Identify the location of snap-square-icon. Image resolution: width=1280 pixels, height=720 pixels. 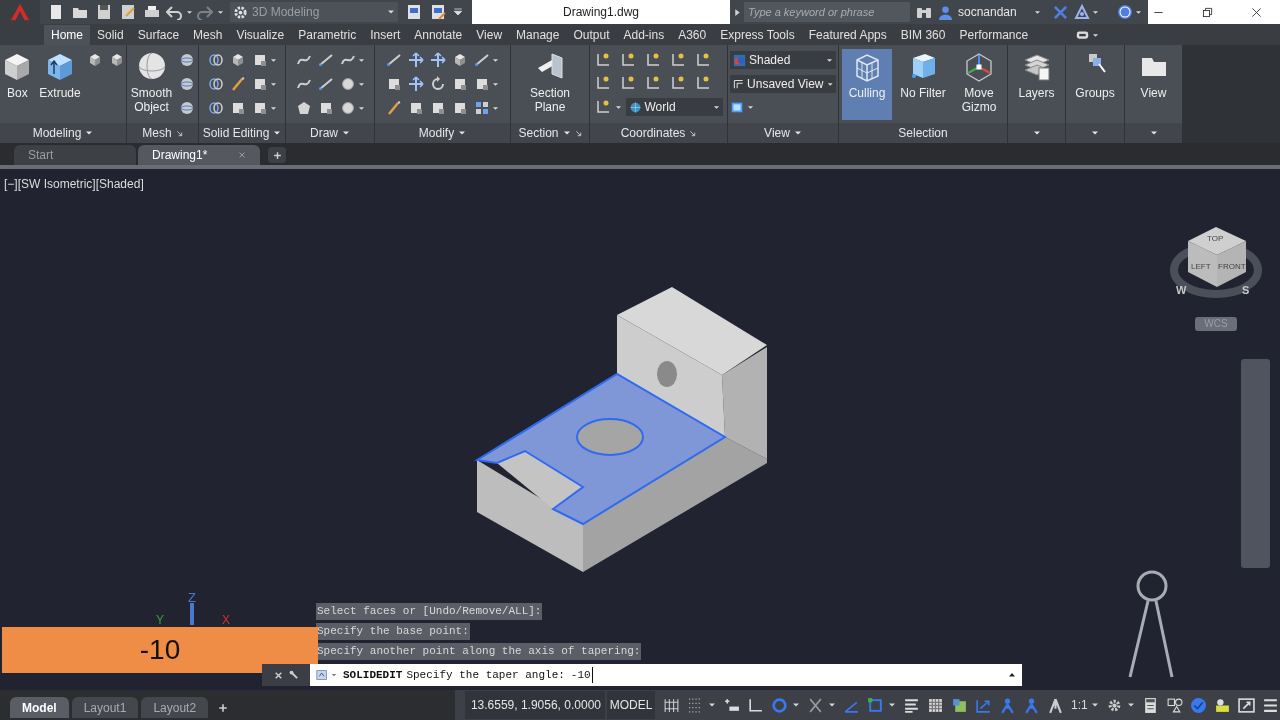
(875, 705).